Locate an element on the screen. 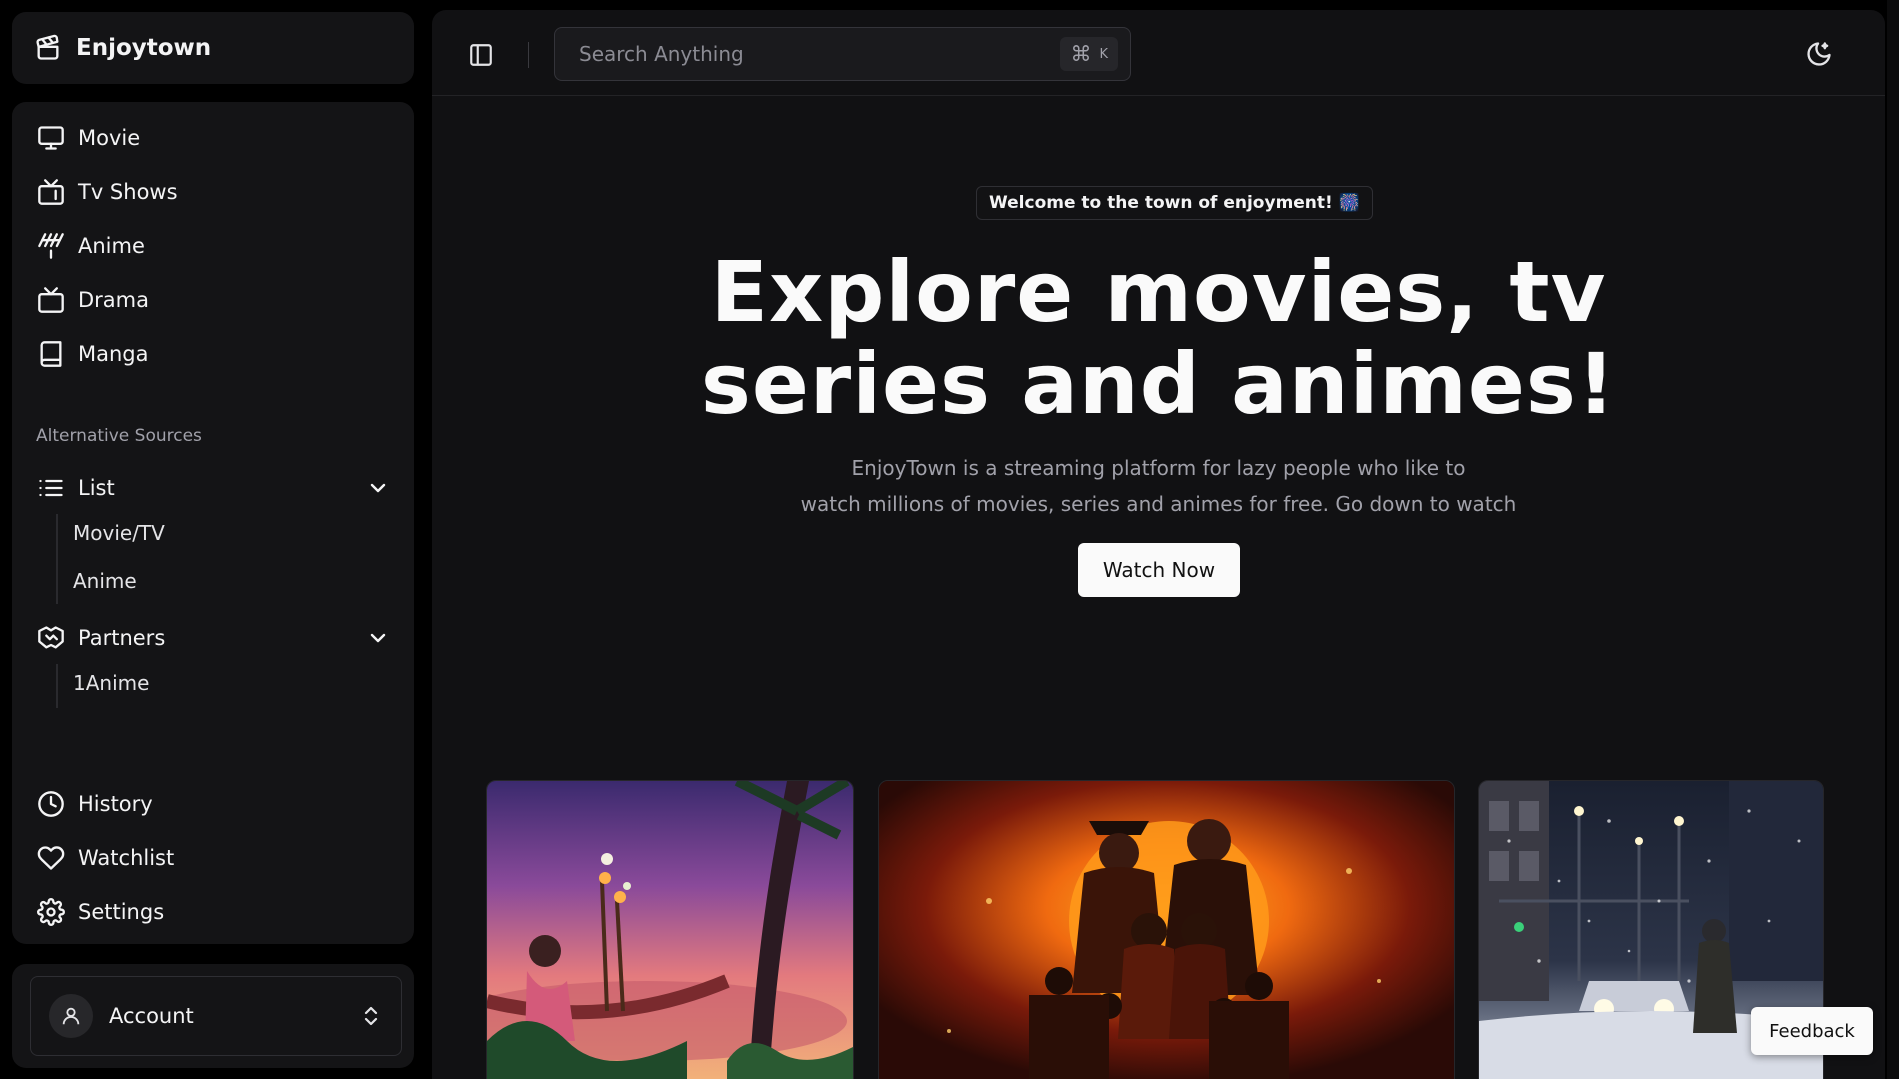 This screenshot has width=1899, height=1079. sidebar-item-label: Tv Shows is located at coordinates (128, 192).